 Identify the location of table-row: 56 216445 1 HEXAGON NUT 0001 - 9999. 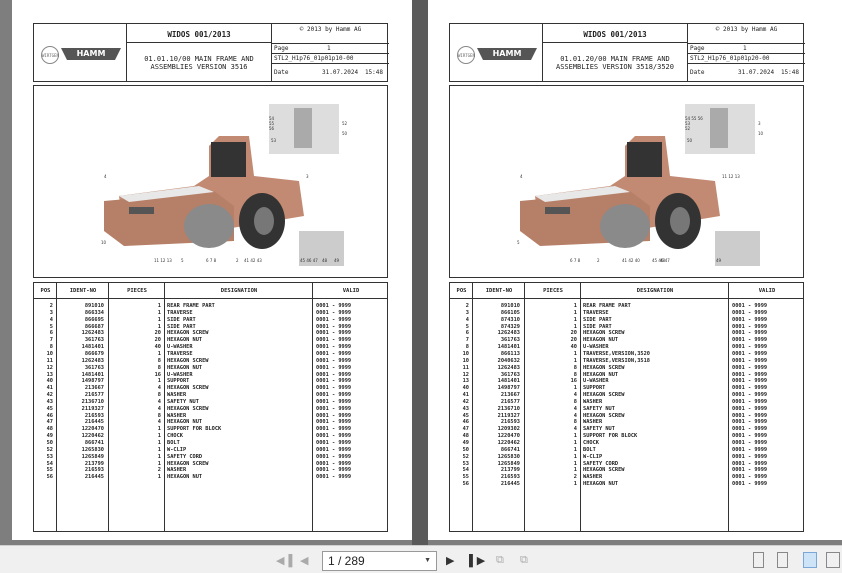
(210, 477).